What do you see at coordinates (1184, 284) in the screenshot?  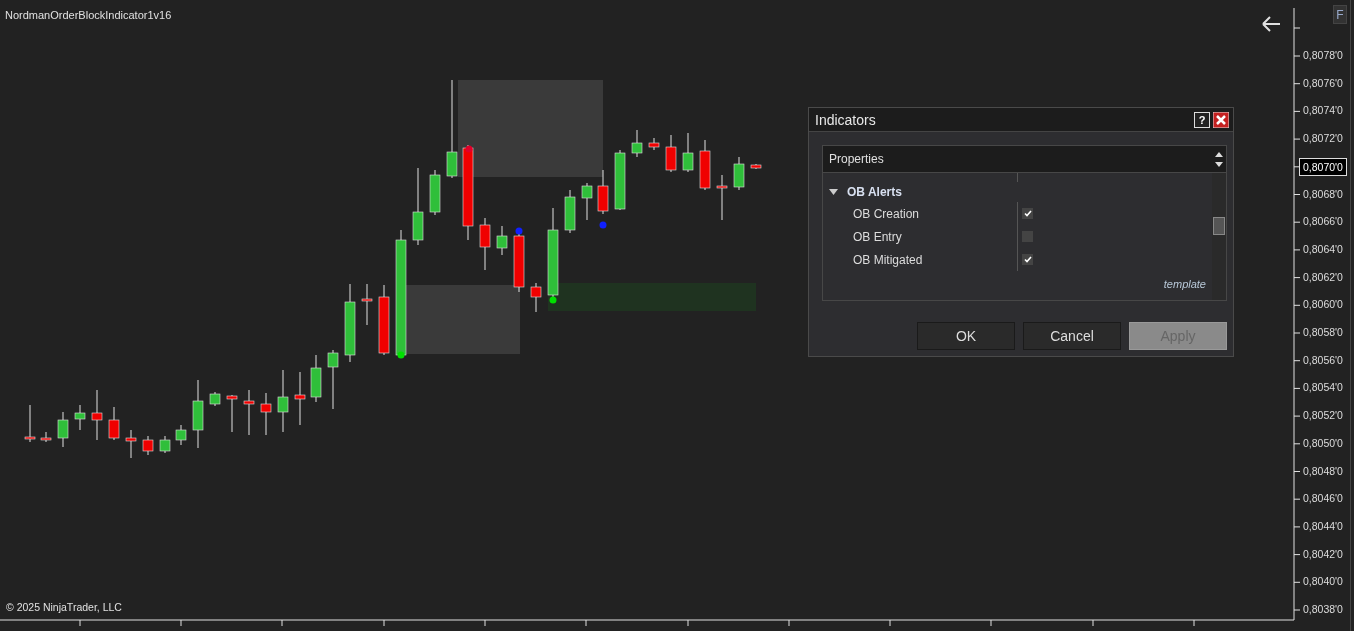 I see `template-link: template` at bounding box center [1184, 284].